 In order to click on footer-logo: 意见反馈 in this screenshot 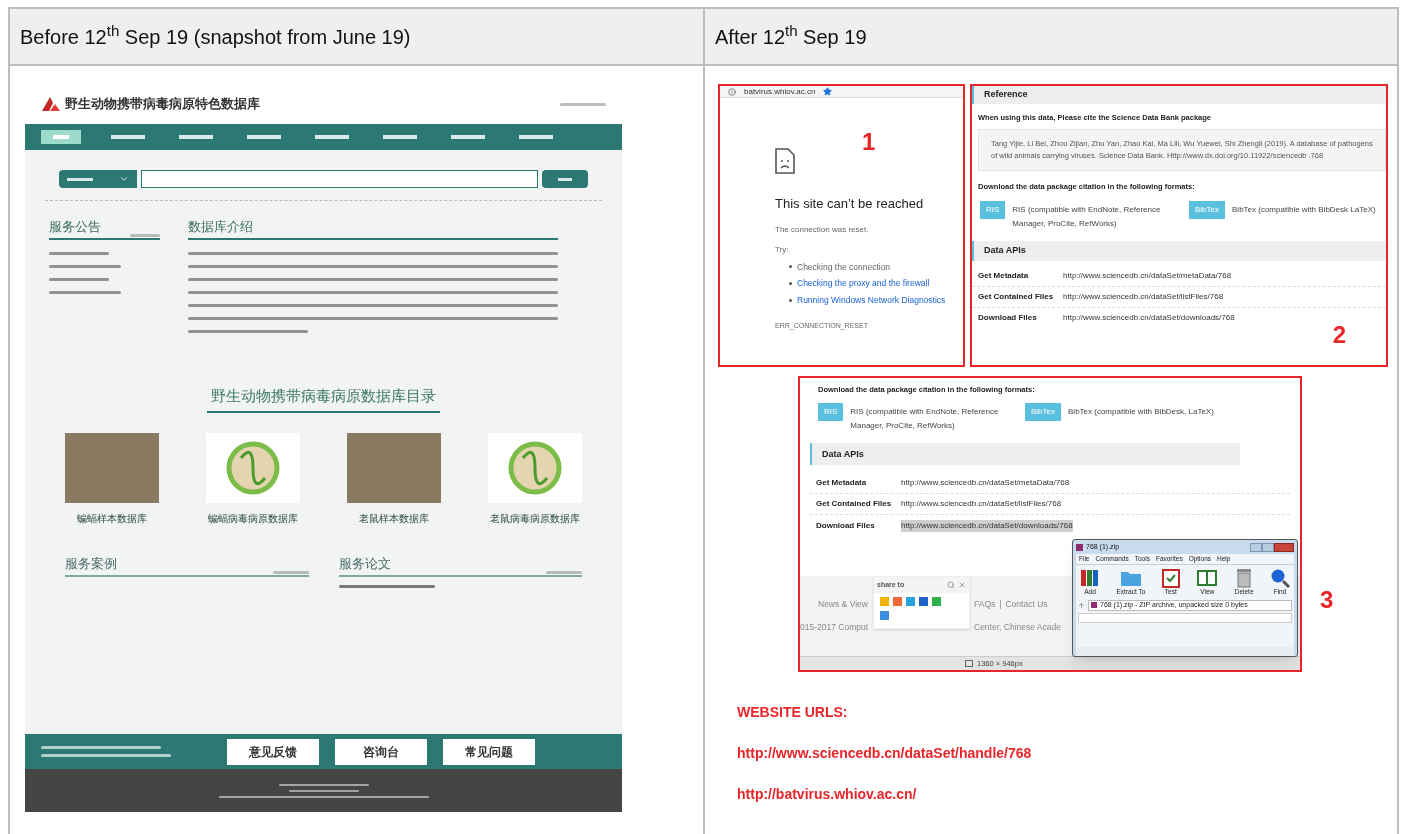, I will do `click(273, 751)`.